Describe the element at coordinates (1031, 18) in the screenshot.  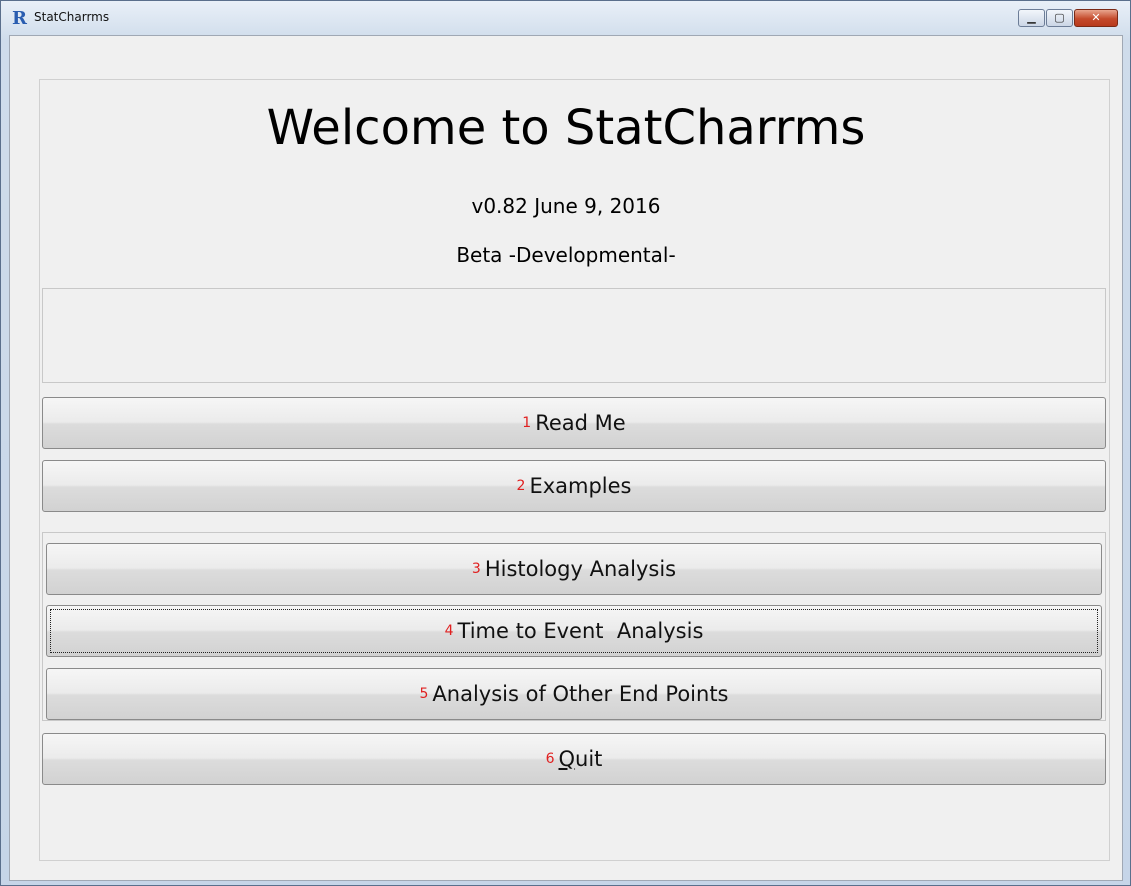
I see `minimize-button: ▁` at that location.